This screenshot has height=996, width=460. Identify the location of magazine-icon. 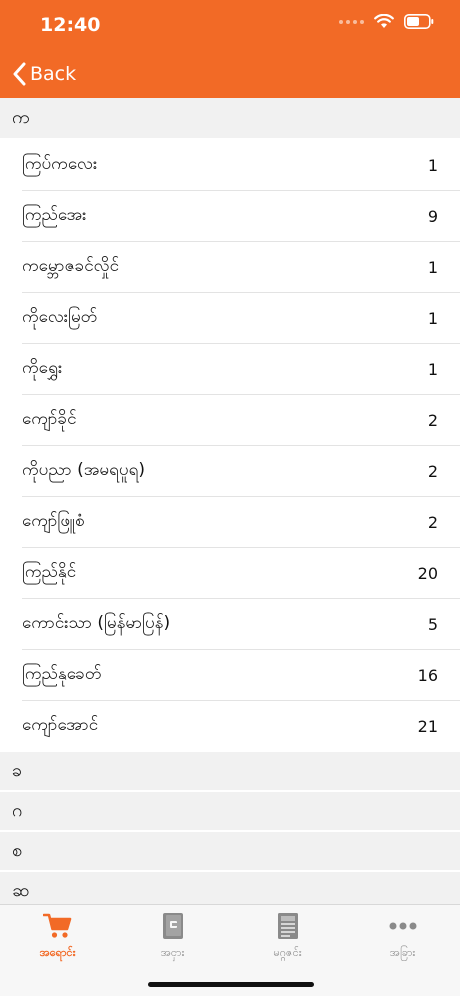
(288, 926).